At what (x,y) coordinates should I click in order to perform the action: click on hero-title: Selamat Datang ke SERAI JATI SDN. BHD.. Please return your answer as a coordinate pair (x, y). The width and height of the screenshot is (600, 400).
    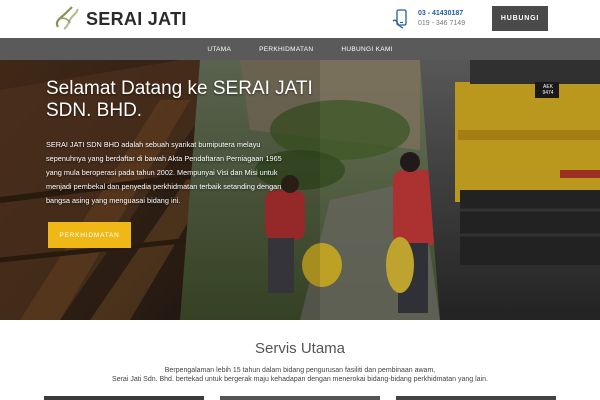
    Looking at the image, I should click on (179, 99).